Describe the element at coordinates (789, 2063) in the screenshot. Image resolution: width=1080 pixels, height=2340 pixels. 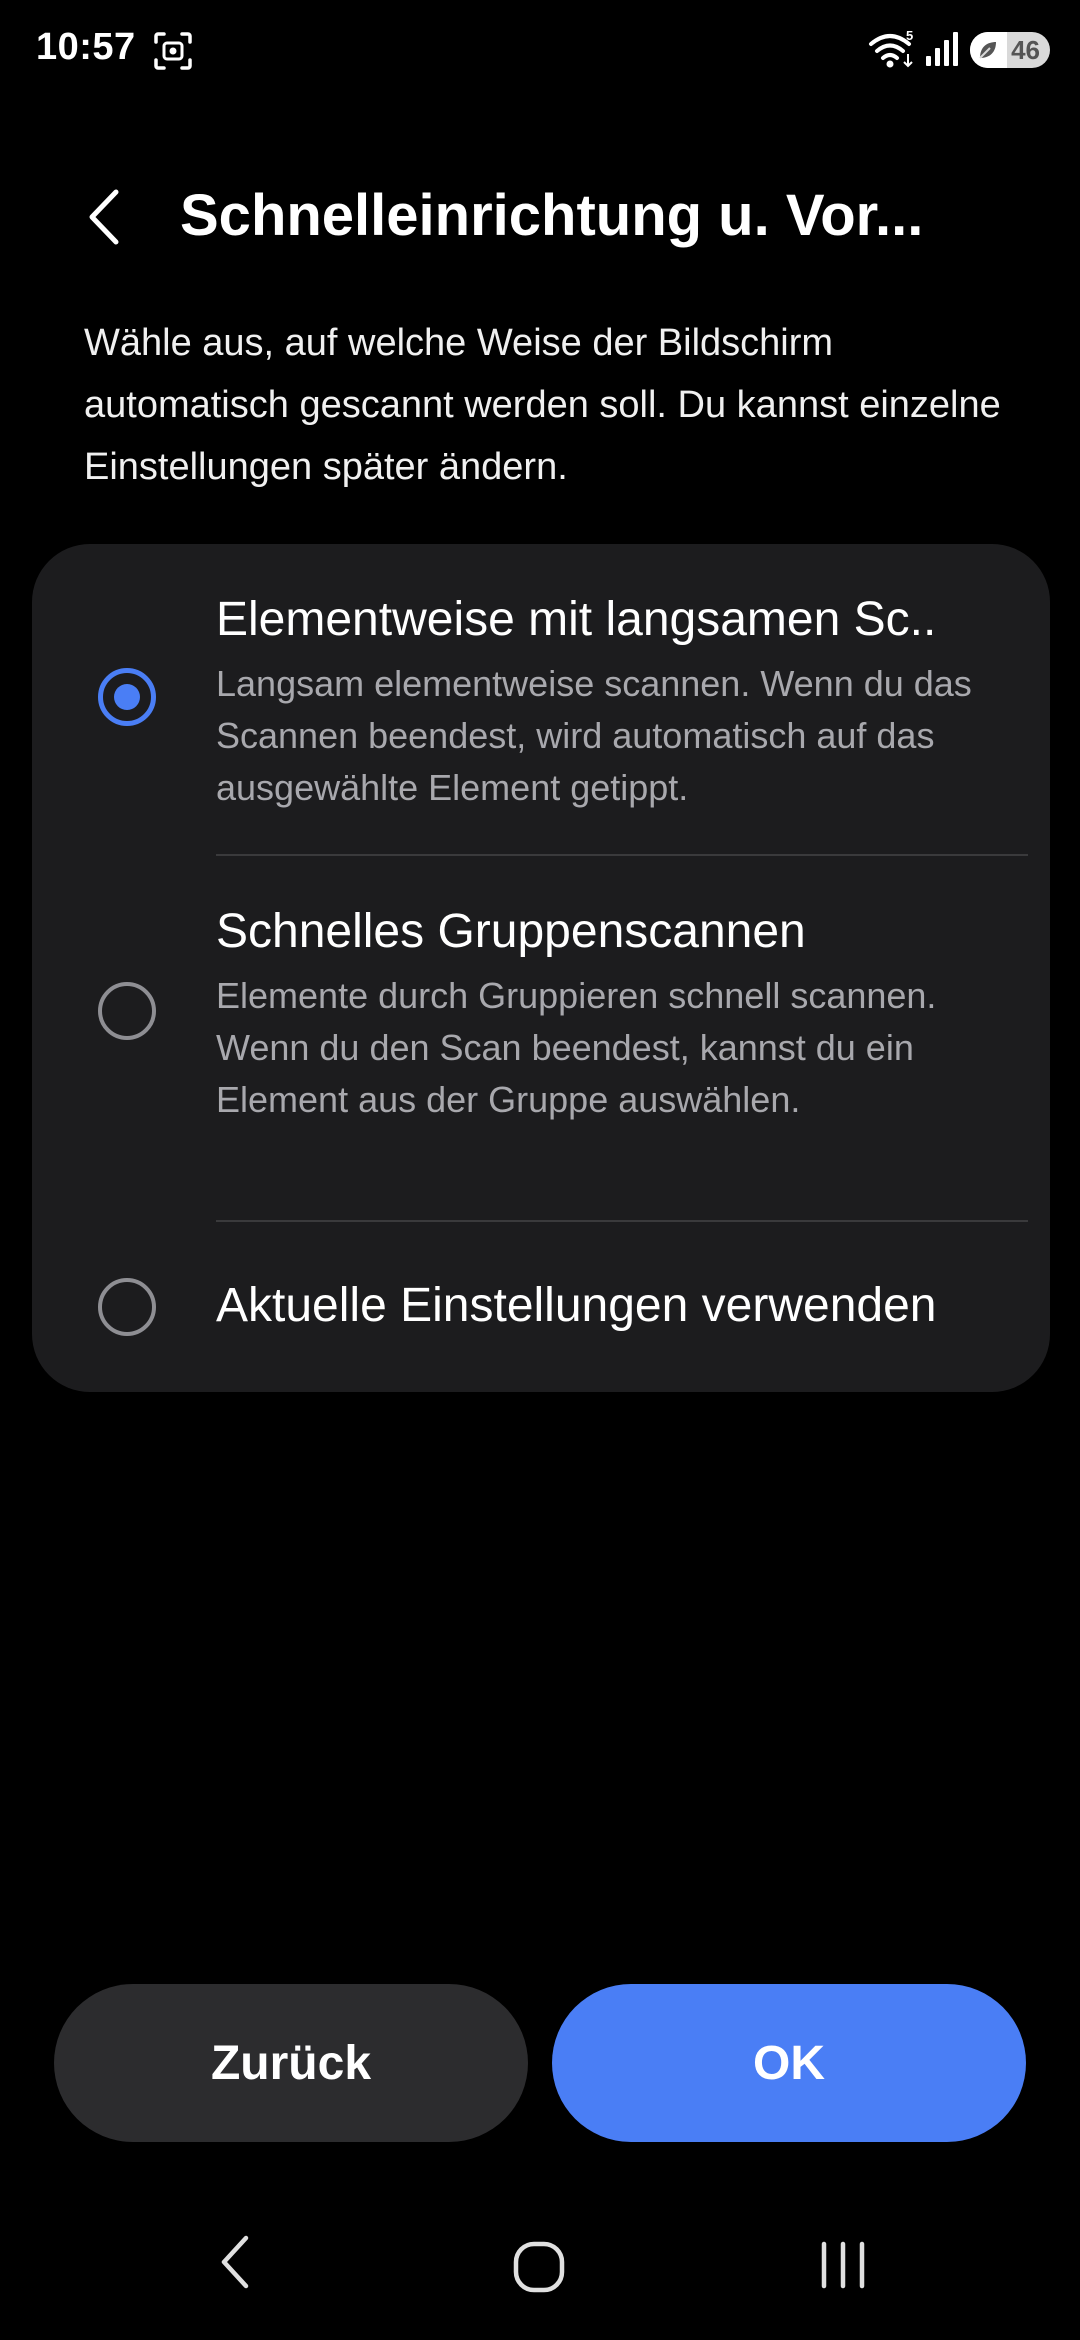
I see `ok-button: OK` at that location.